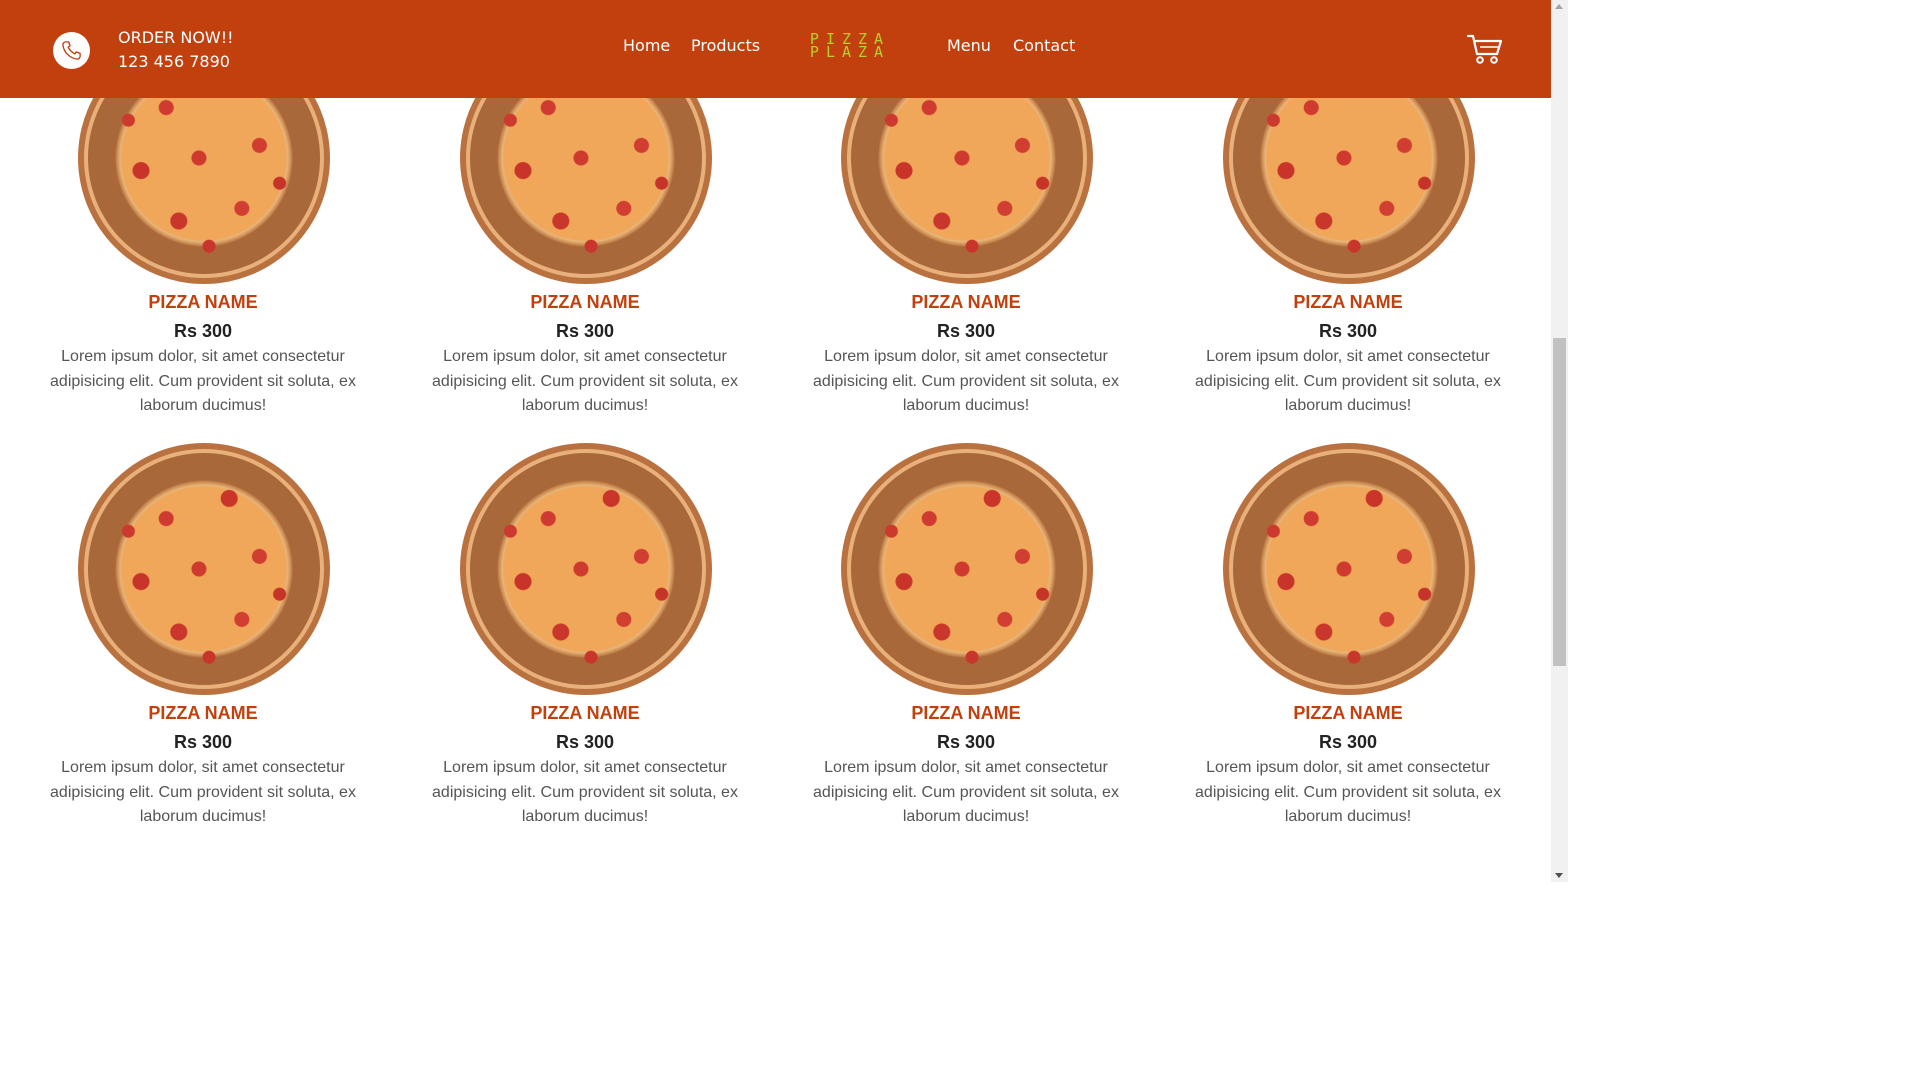 Image resolution: width=1920 pixels, height=1080 pixels. What do you see at coordinates (71, 50) in the screenshot?
I see `phone-icon` at bounding box center [71, 50].